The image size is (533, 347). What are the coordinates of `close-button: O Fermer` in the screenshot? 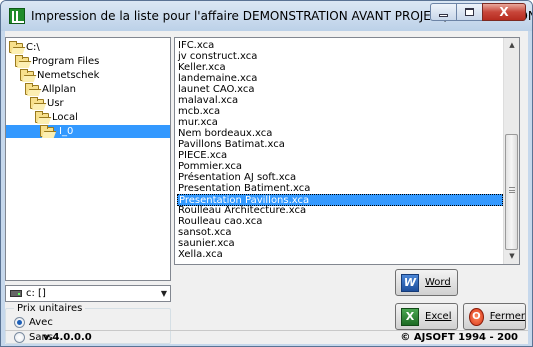 It's located at (494, 316).